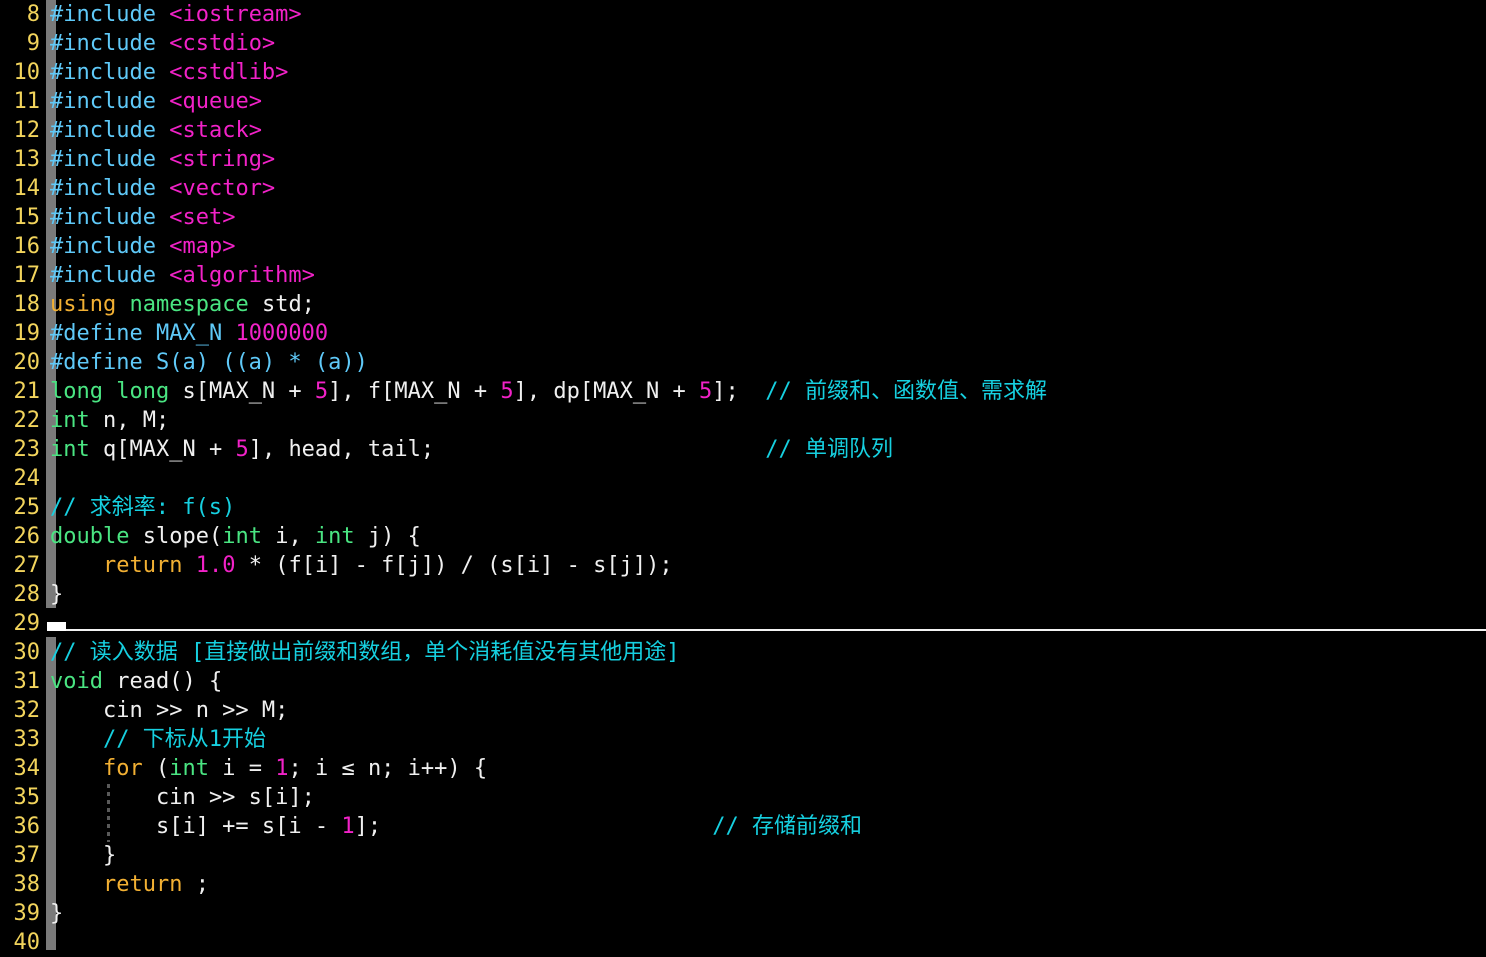 Image resolution: width=1486 pixels, height=957 pixels. Describe the element at coordinates (743, 855) in the screenshot. I see `code-line: 37 }` at that location.